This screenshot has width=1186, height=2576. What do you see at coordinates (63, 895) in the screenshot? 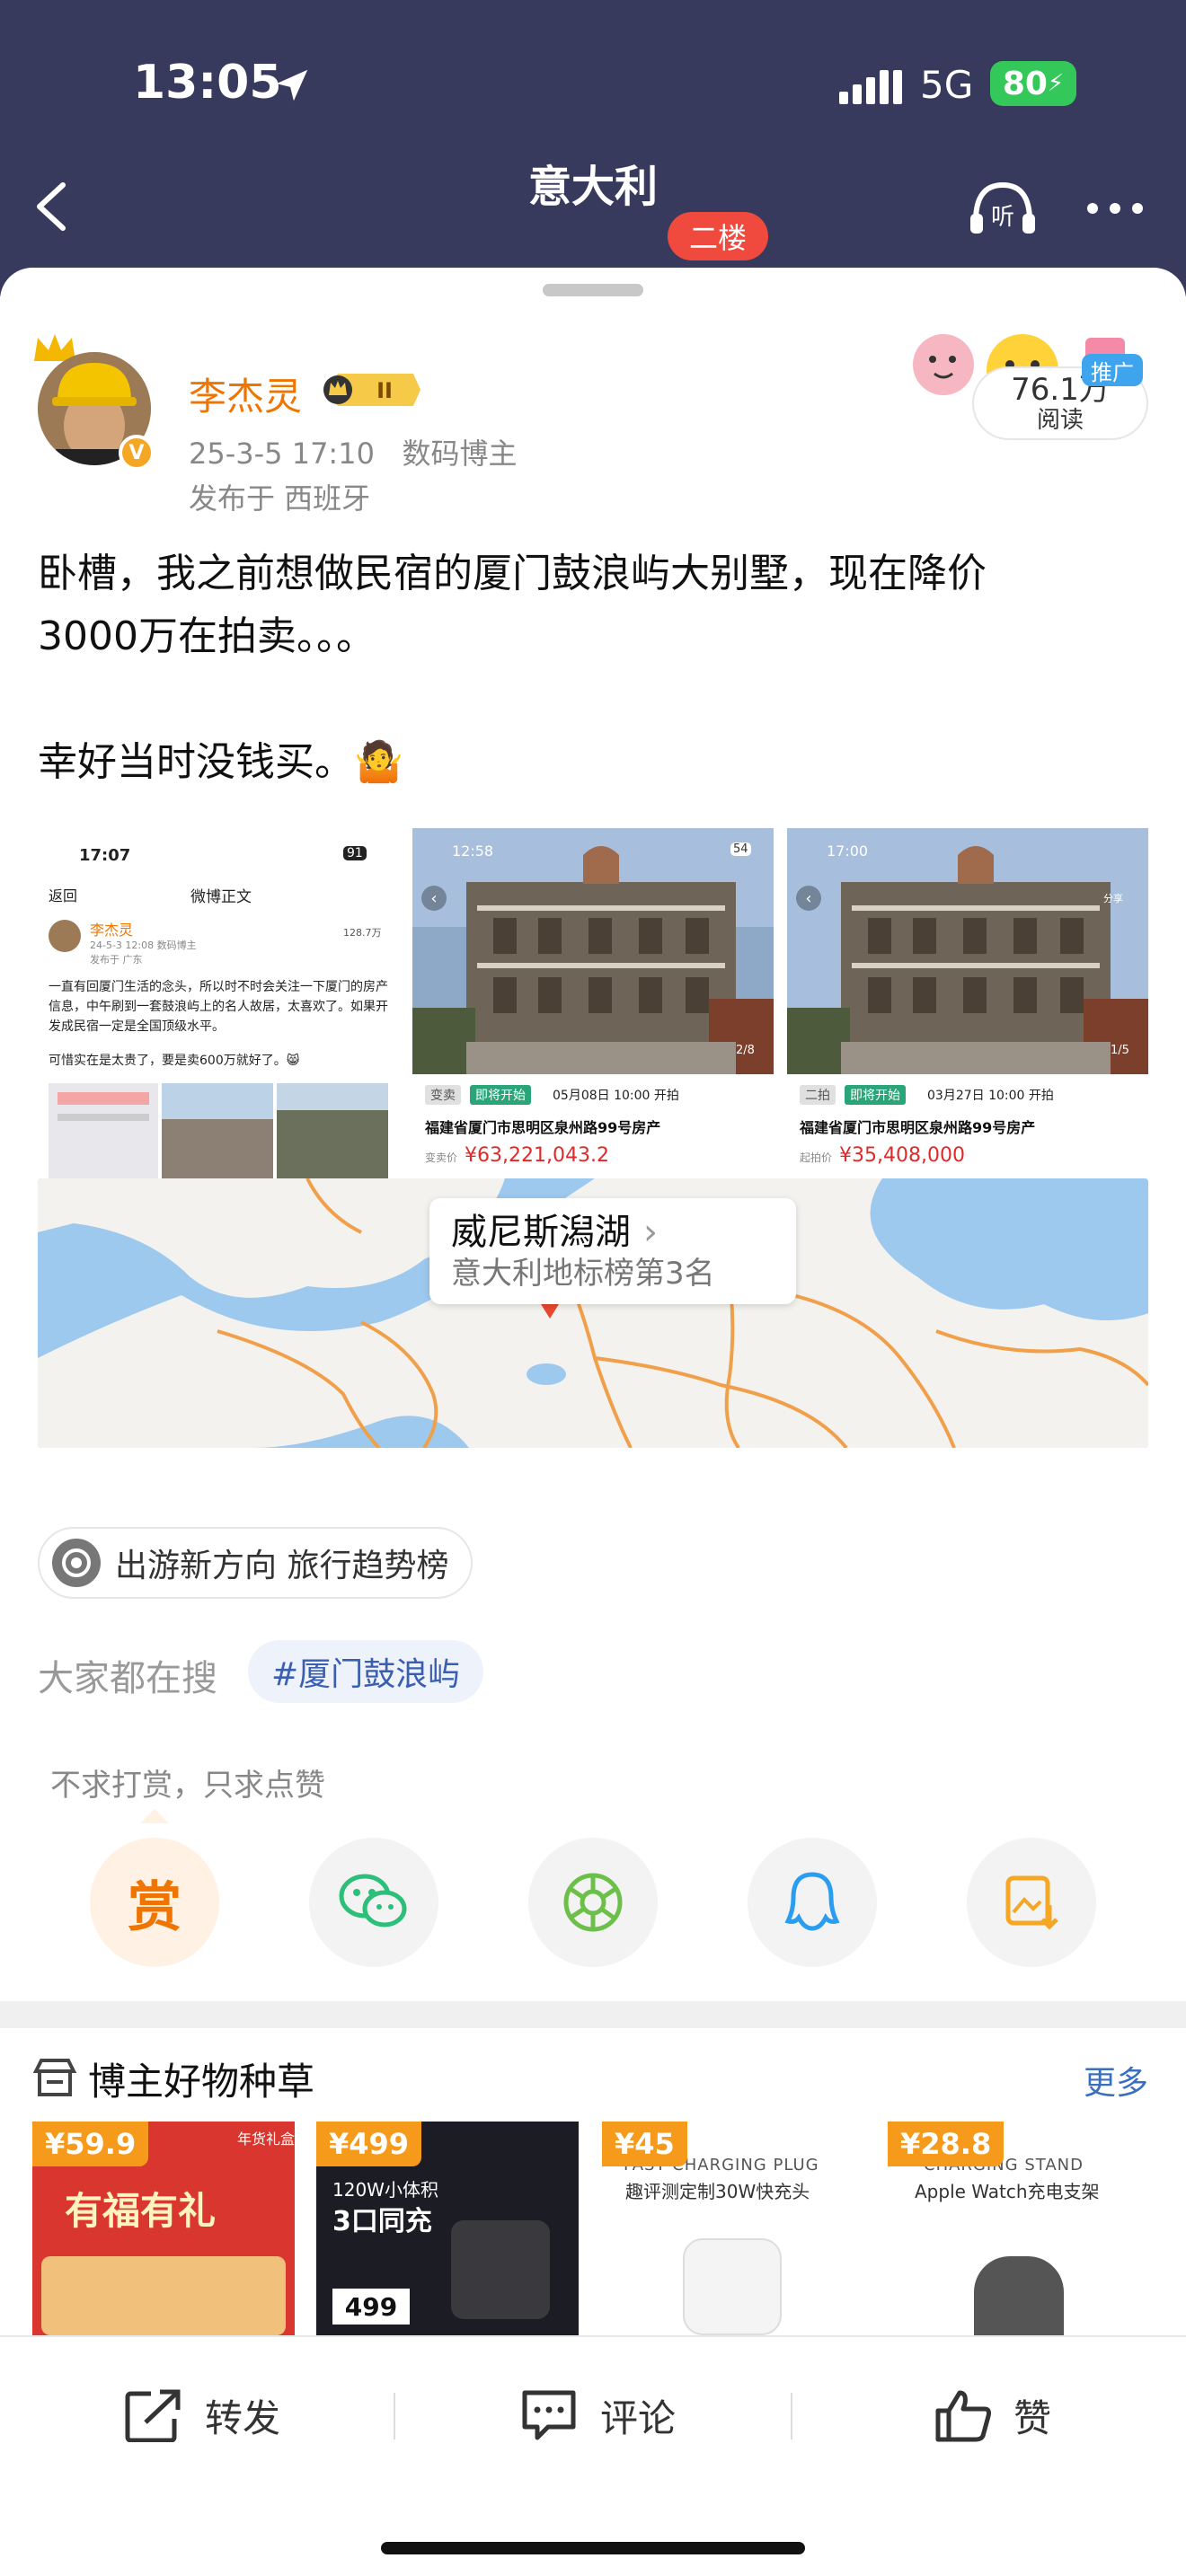
I see `img1-back: 返回` at bounding box center [63, 895].